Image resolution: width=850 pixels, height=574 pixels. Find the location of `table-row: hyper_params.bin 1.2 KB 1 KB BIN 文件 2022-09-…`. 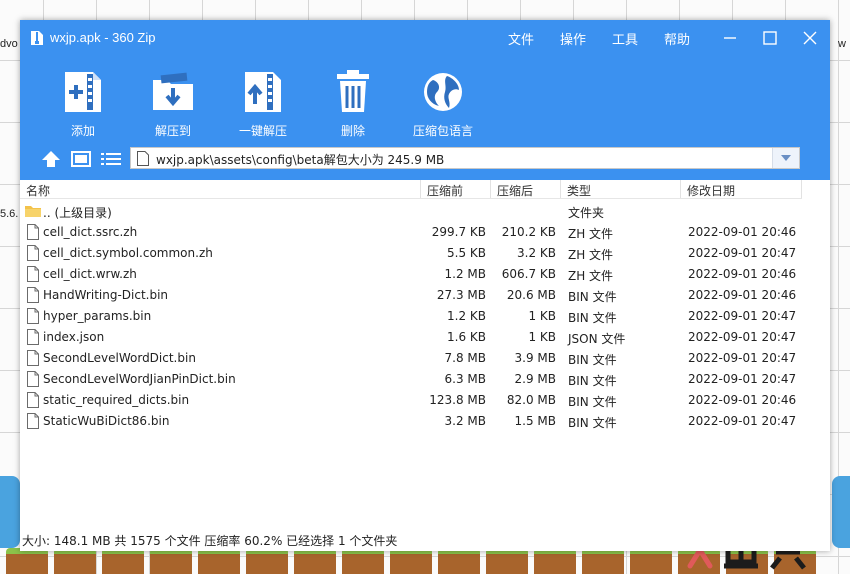

table-row: hyper_params.bin 1.2 KB 1 KB BIN 文件 2022-09-… is located at coordinates (411, 315).